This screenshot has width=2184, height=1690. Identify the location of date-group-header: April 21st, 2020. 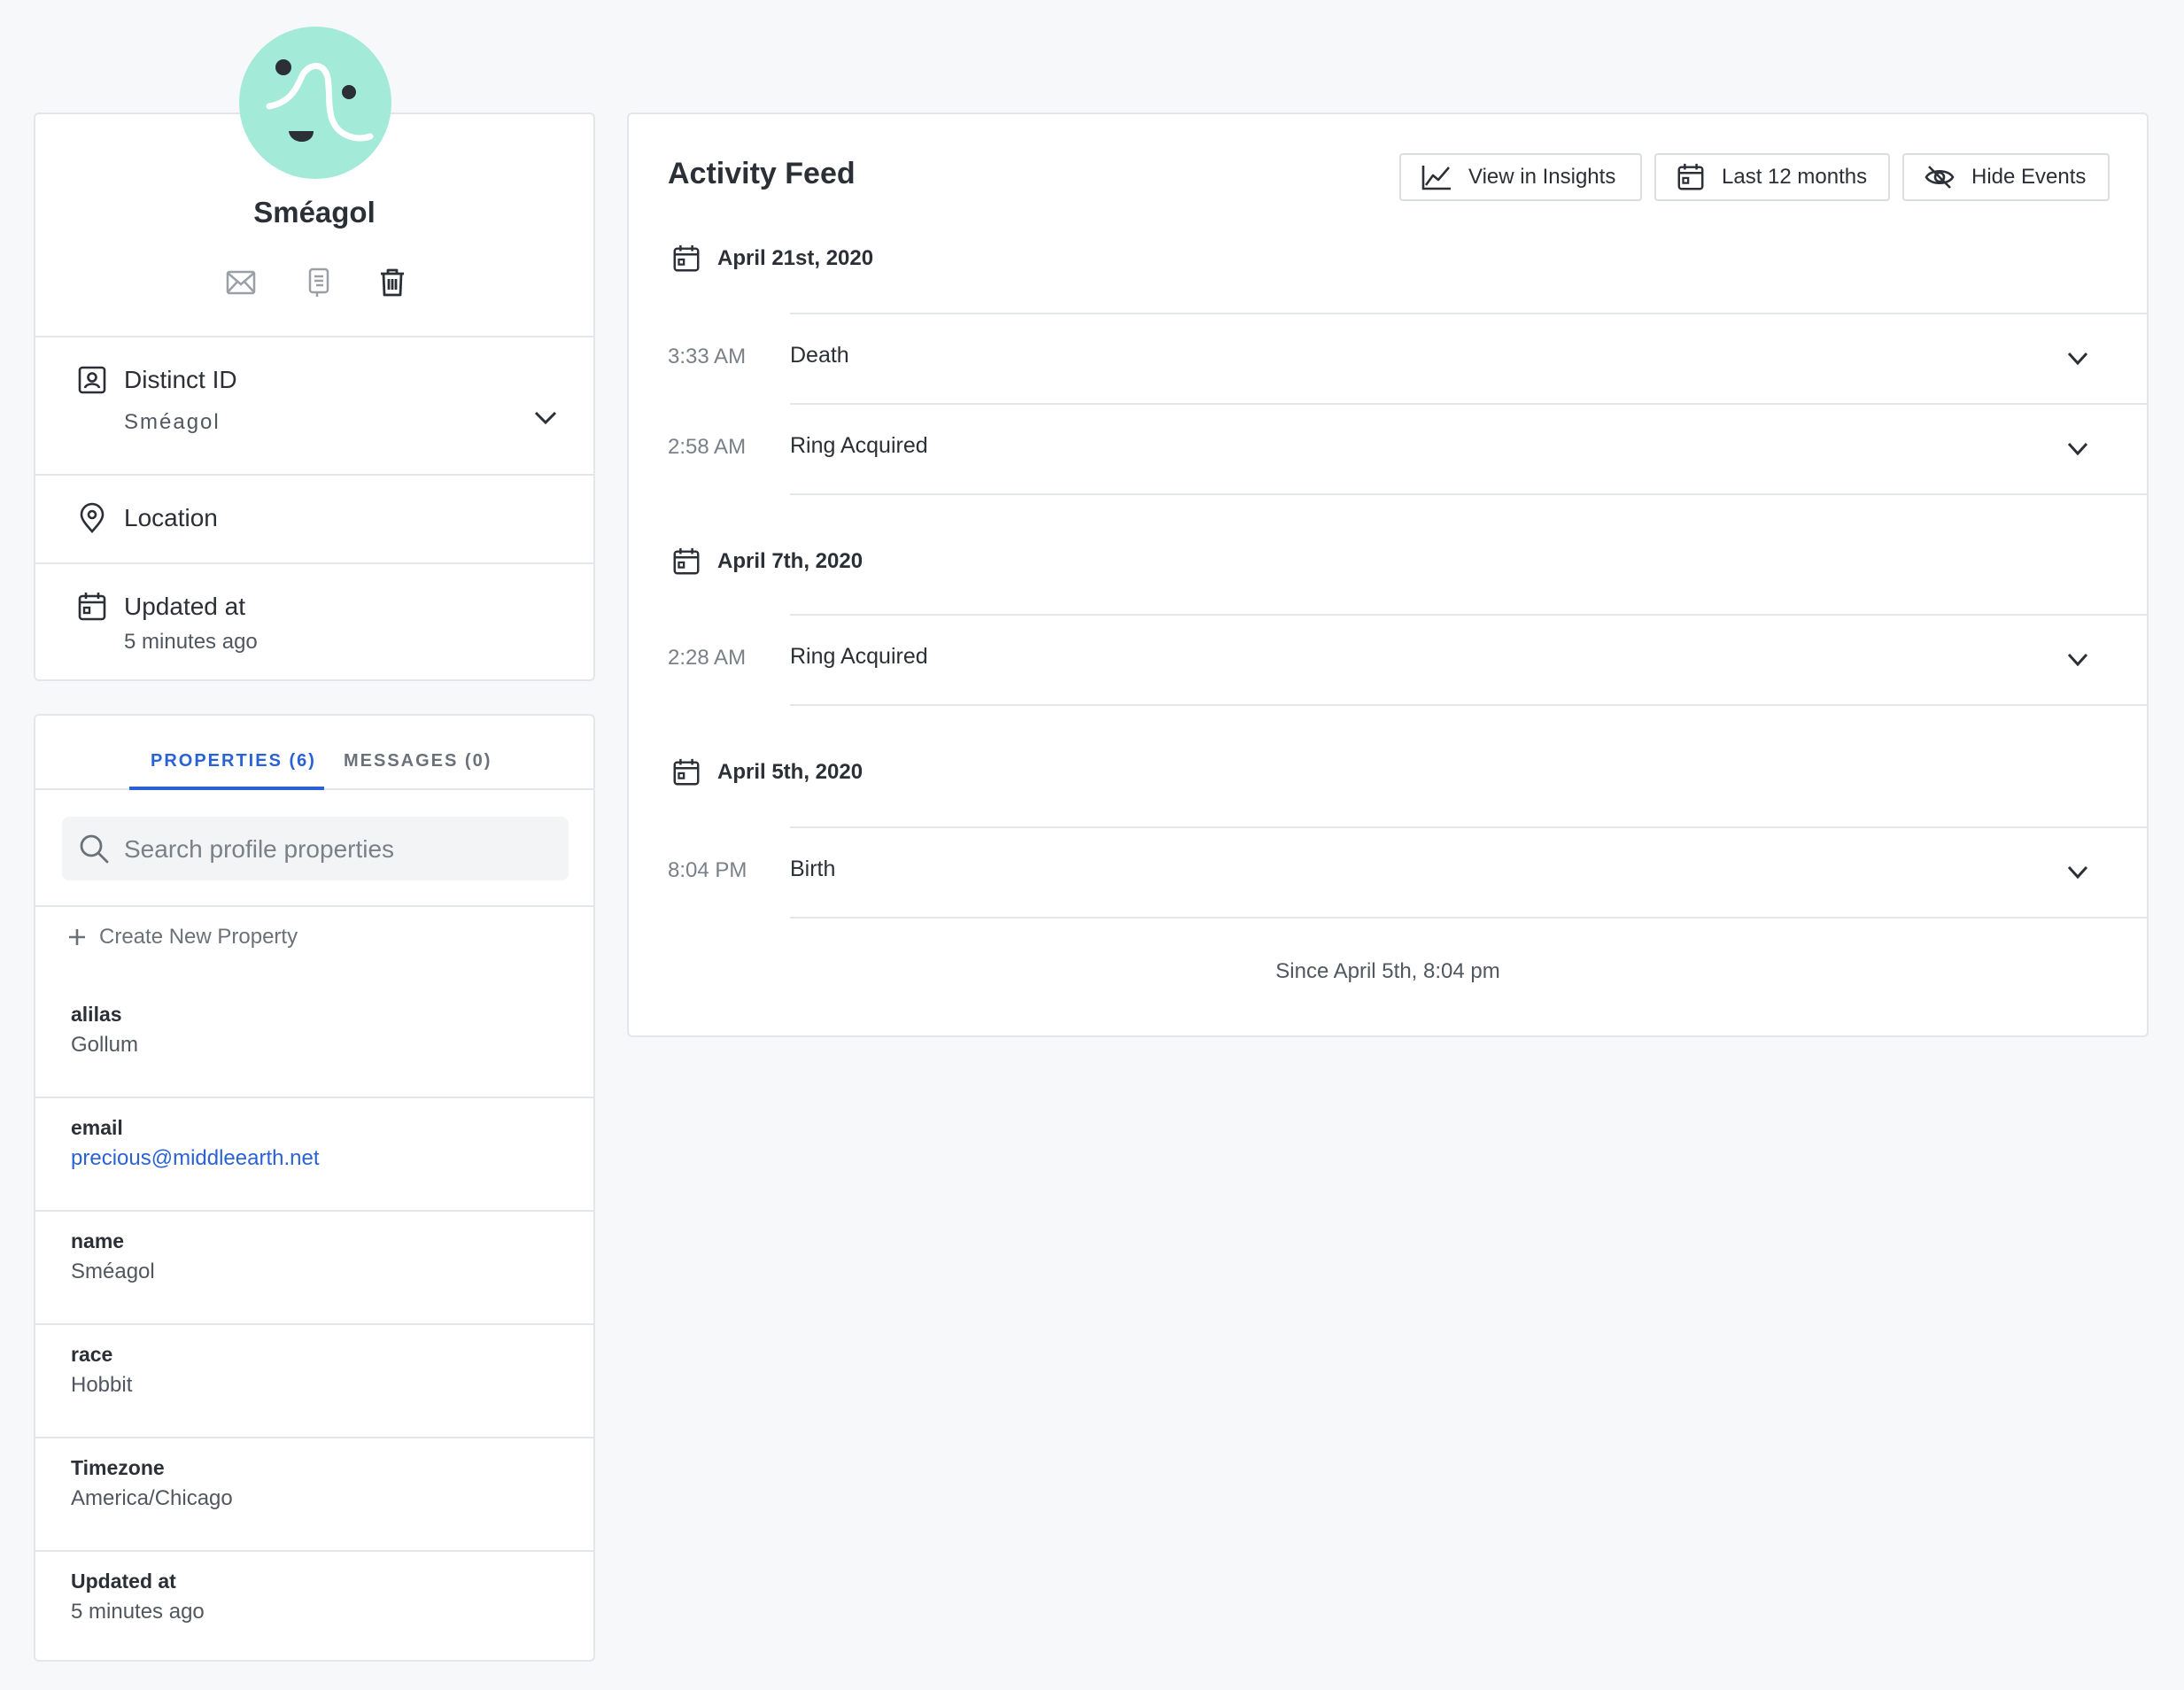
(772, 259).